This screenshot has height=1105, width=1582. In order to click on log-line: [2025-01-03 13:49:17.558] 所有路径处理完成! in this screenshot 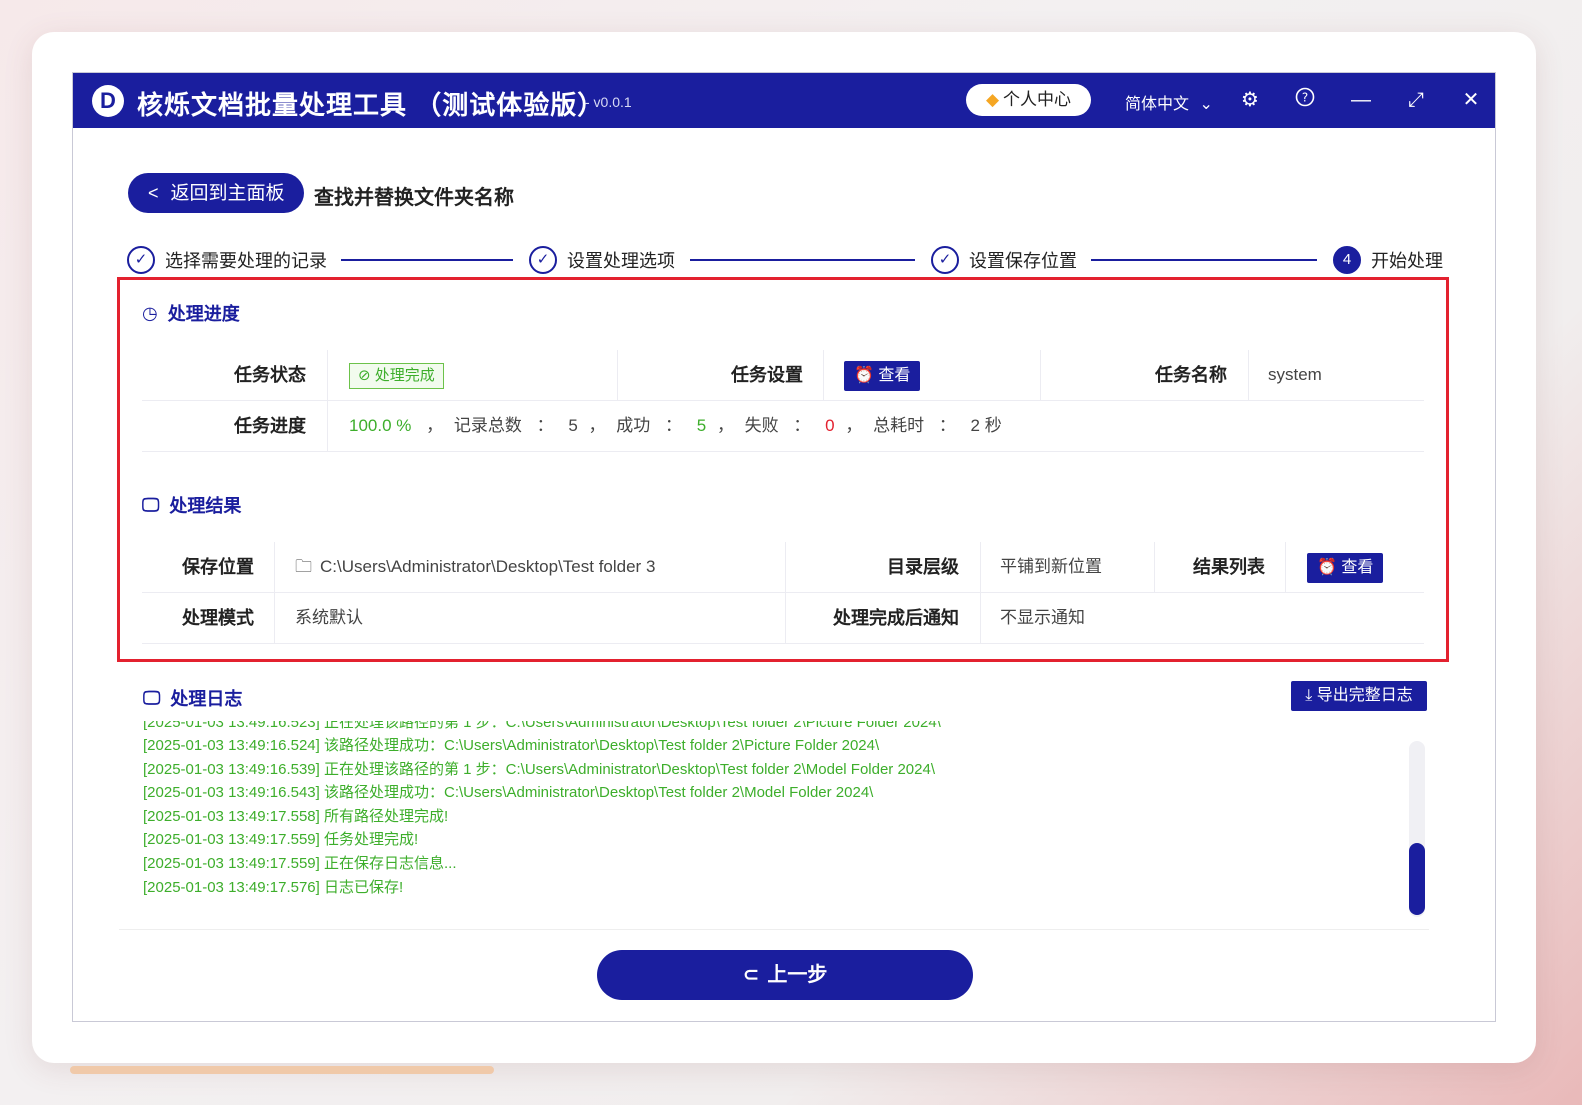, I will do `click(296, 816)`.